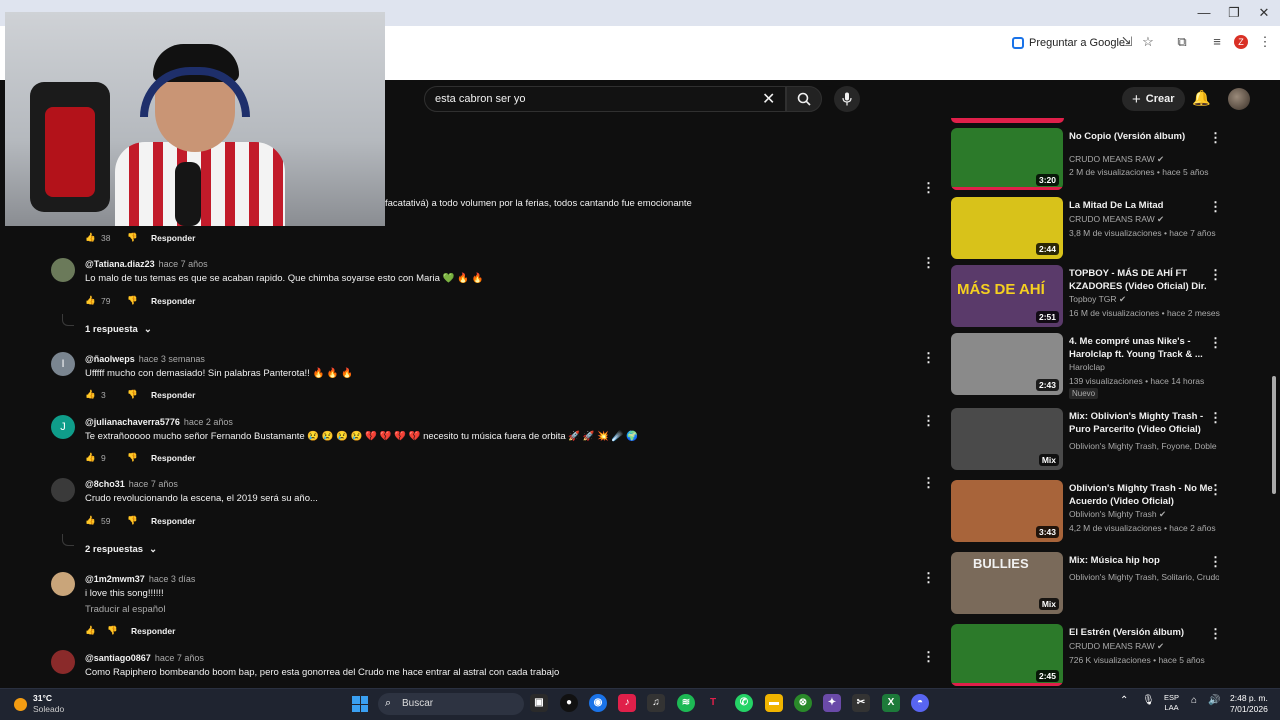 This screenshot has height=720, width=1280. Describe the element at coordinates (118, 658) in the screenshot. I see `handle: @santiago0867` at that location.